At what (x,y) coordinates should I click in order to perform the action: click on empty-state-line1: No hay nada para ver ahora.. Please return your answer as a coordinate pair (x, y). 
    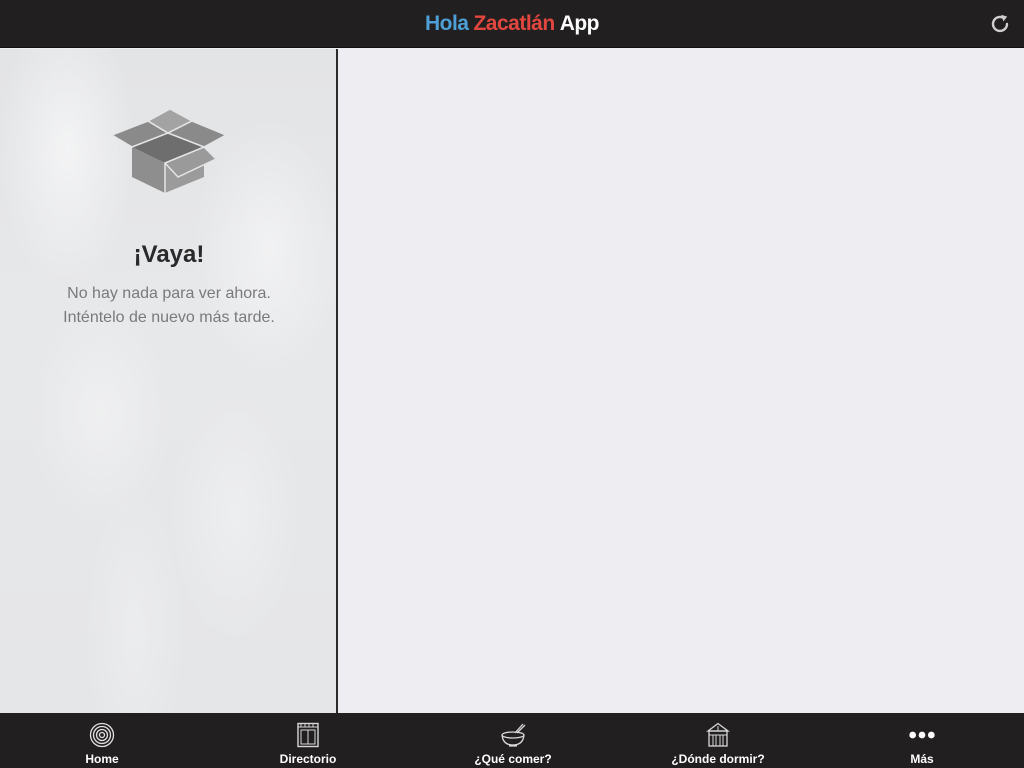
    Looking at the image, I should click on (169, 293).